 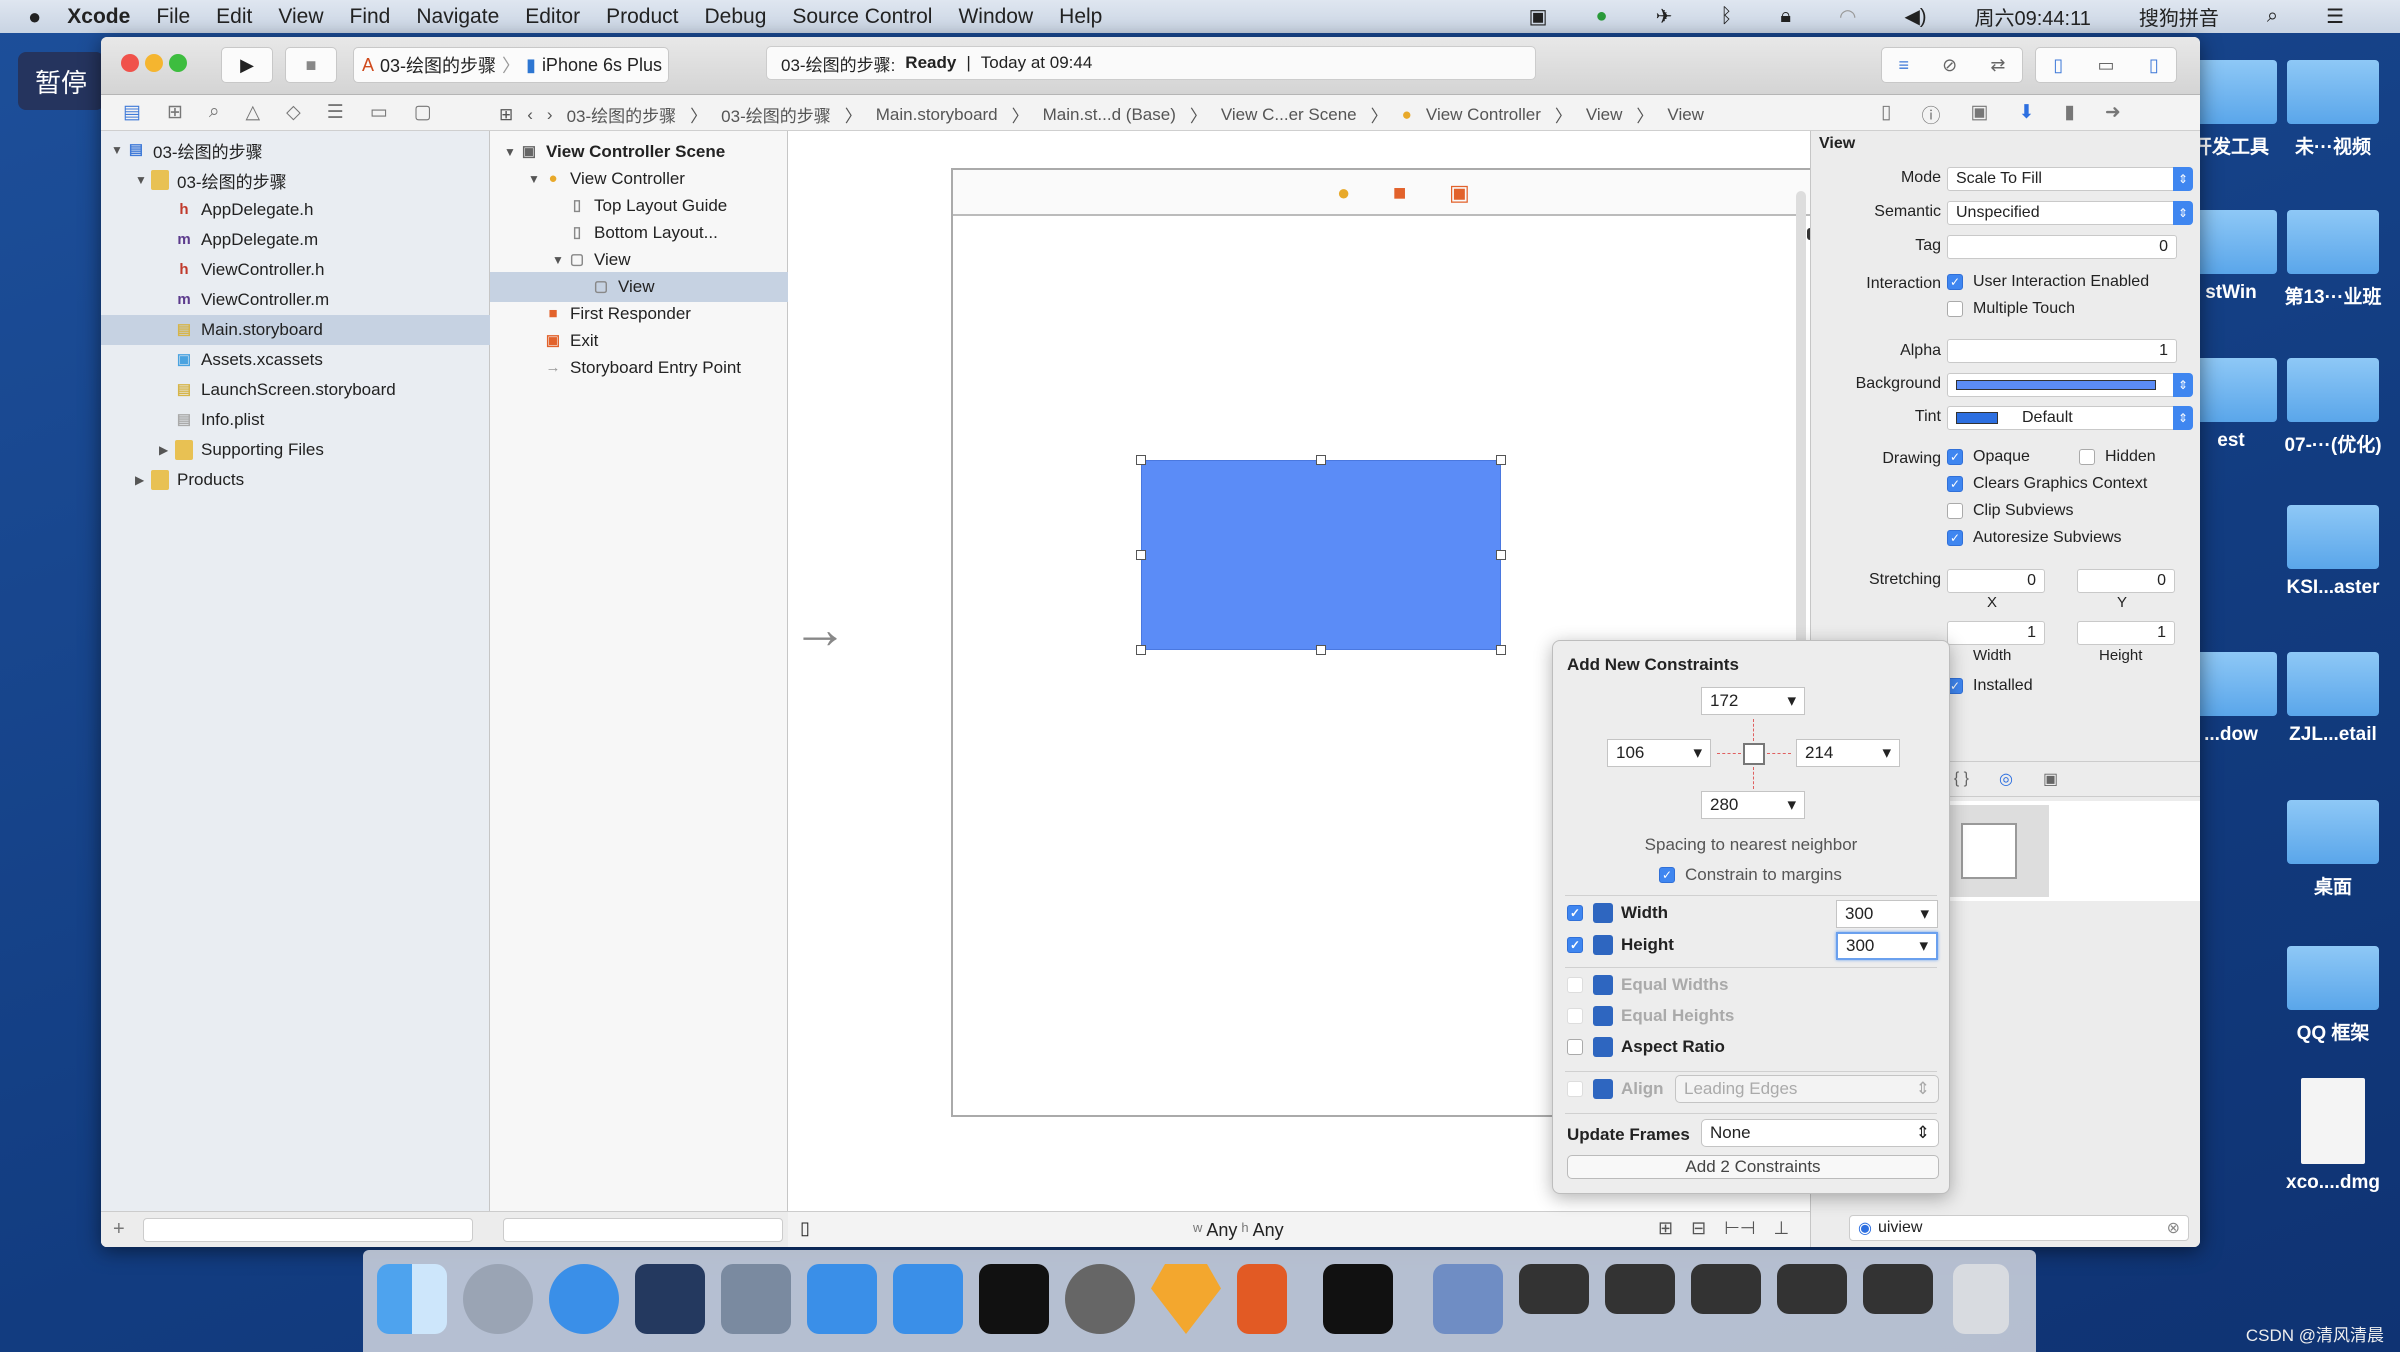 What do you see at coordinates (639, 179) in the screenshot?
I see `outline-item: ▼ ● View Controller` at bounding box center [639, 179].